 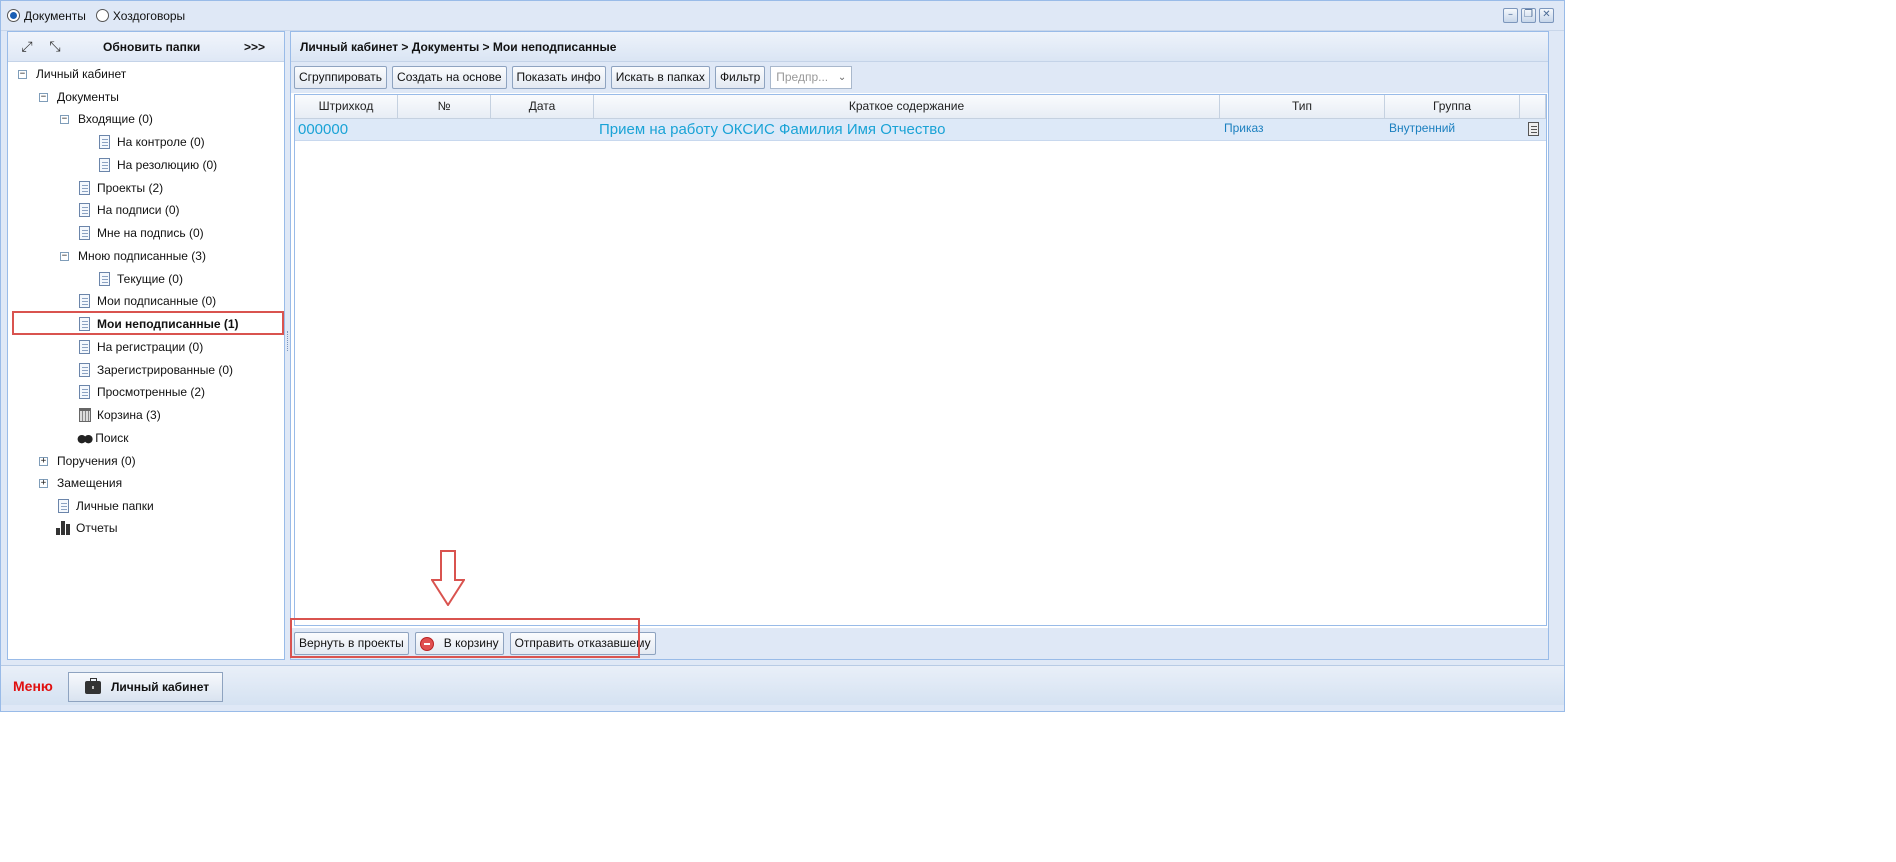 I want to click on tree-item-on-control: На контроле (0), so click(x=152, y=142).